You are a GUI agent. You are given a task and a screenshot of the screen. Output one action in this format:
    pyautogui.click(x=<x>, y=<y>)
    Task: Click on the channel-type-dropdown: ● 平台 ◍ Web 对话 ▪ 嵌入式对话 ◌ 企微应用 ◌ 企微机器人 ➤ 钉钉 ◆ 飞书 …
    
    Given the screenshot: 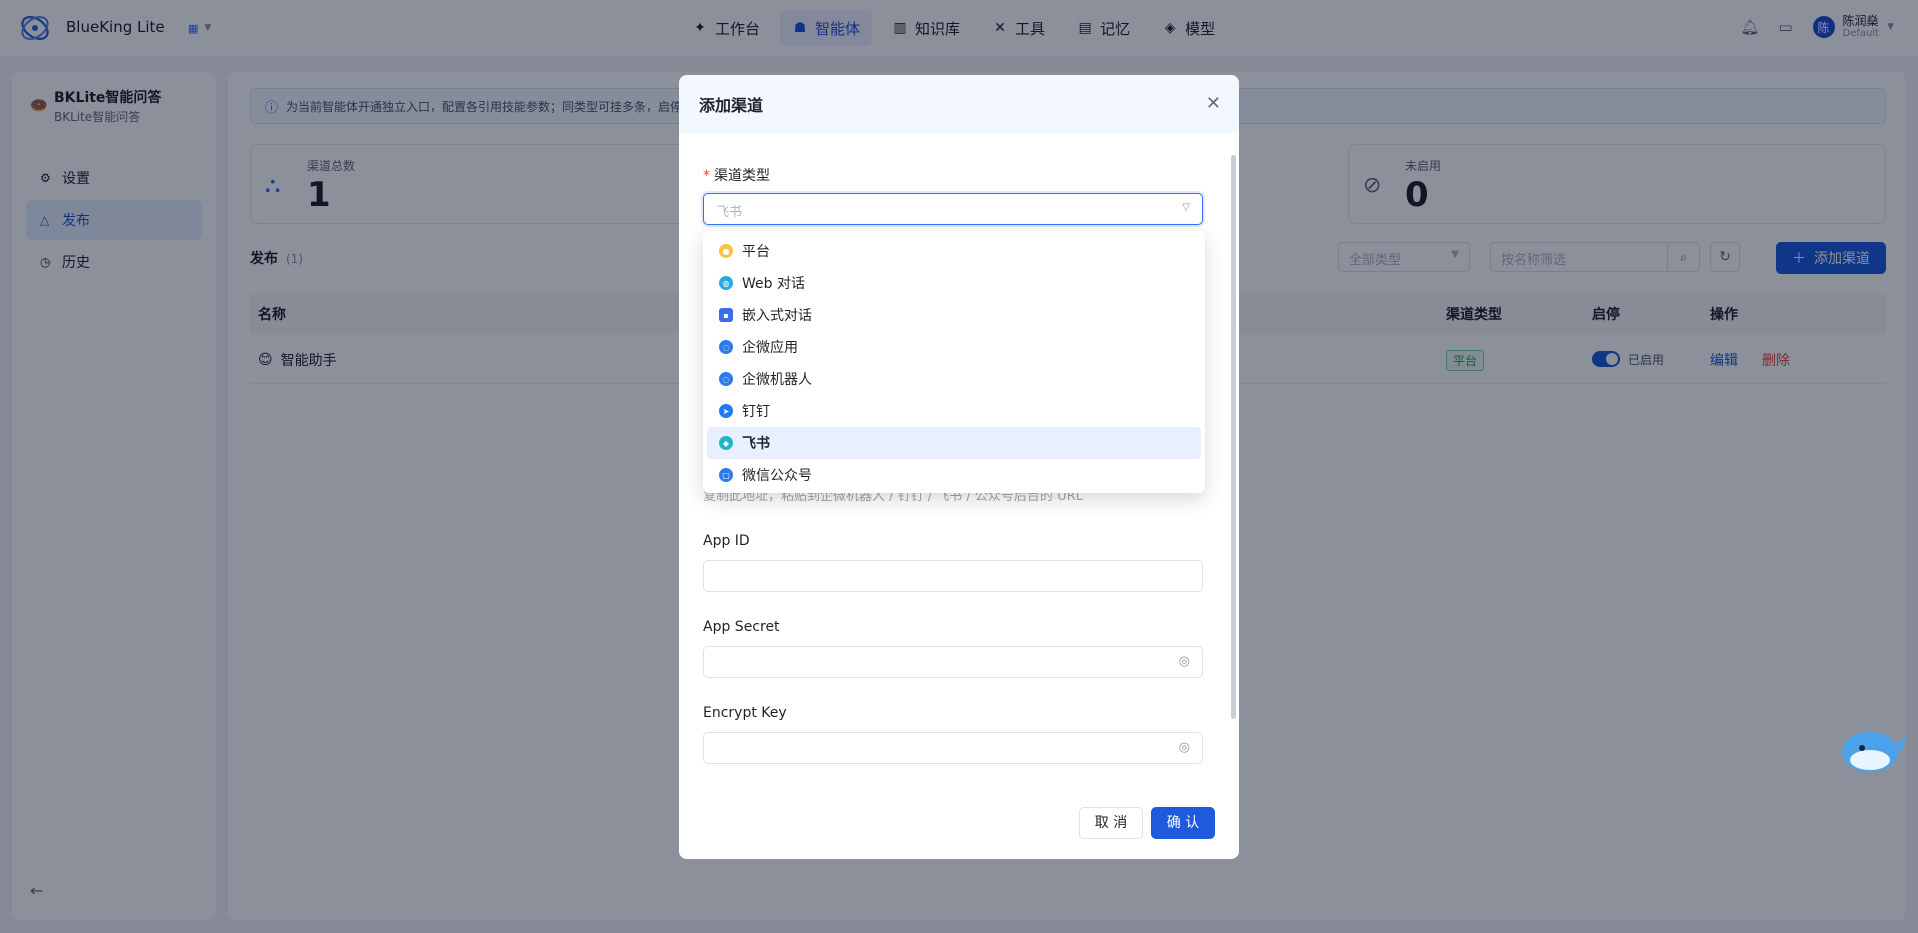 What is the action you would take?
    pyautogui.click(x=954, y=362)
    